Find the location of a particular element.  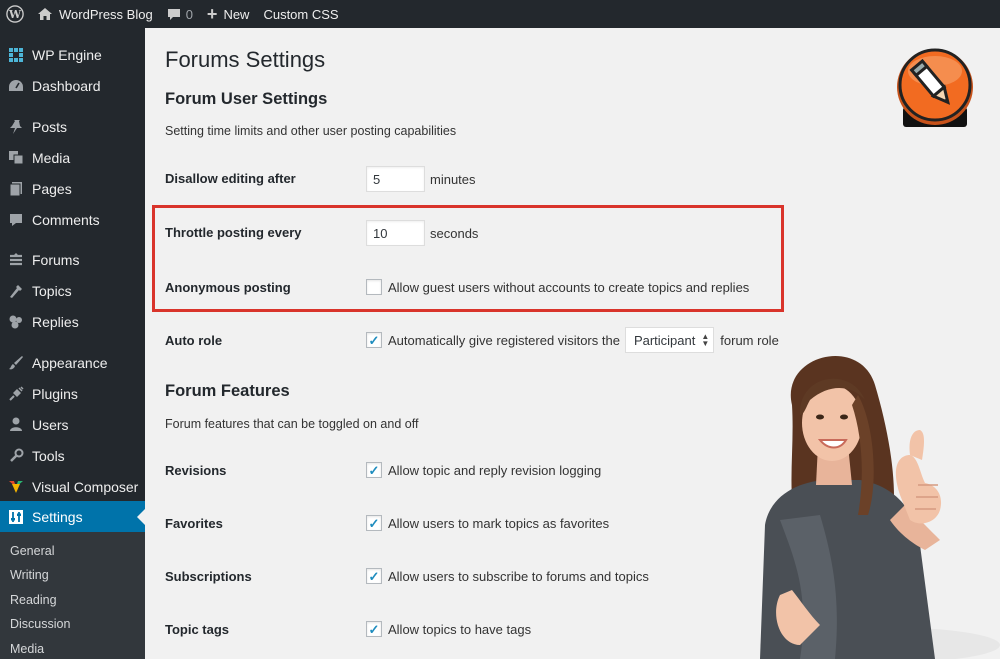

select-arrows-icon: ▲ ▼ is located at coordinates (705, 340).